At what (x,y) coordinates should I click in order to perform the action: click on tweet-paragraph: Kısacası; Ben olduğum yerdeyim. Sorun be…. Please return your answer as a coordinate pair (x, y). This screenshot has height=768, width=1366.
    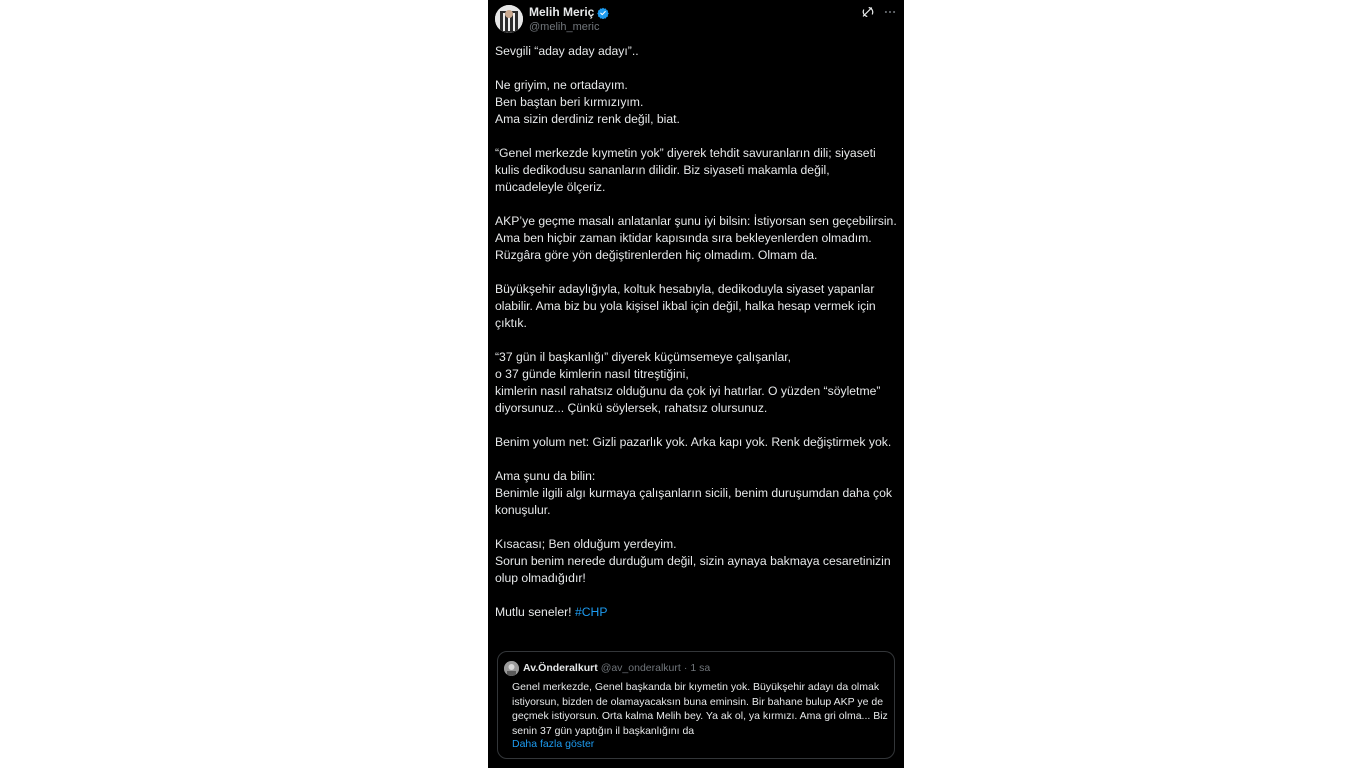
    Looking at the image, I should click on (693, 561).